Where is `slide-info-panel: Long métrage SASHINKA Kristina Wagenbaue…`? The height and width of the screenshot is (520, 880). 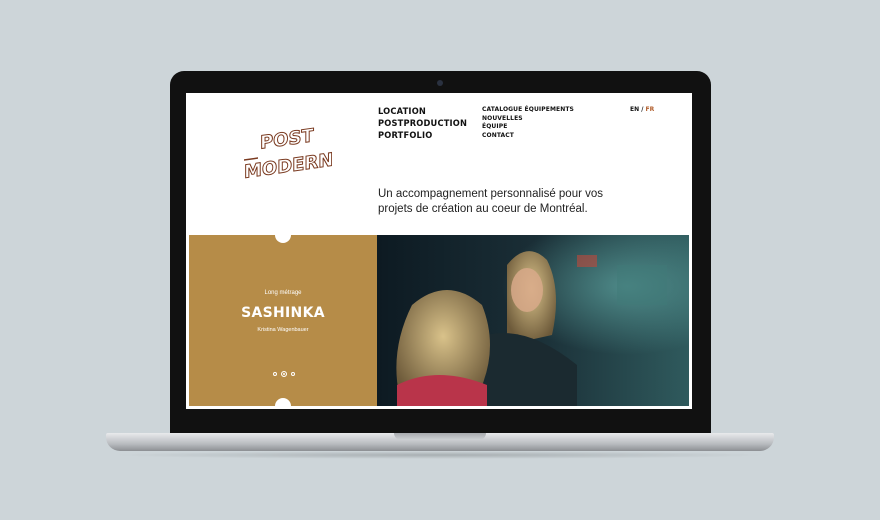
slide-info-panel: Long métrage SASHINKA Kristina Wagenbaue… is located at coordinates (283, 318).